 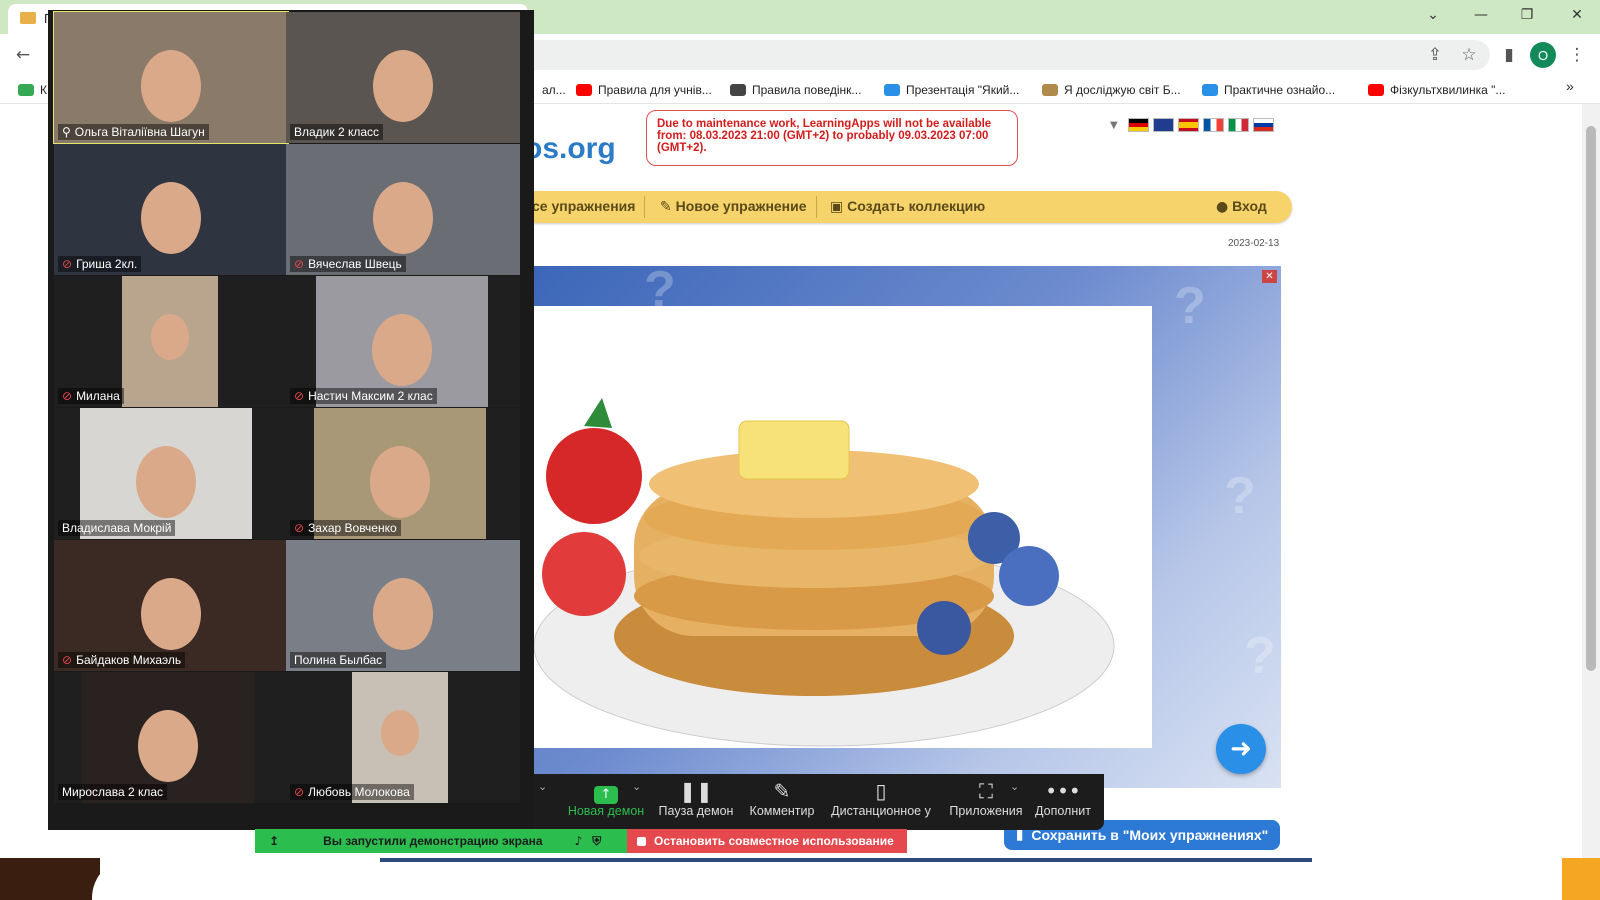 I want to click on youtube-icon, so click(x=584, y=90).